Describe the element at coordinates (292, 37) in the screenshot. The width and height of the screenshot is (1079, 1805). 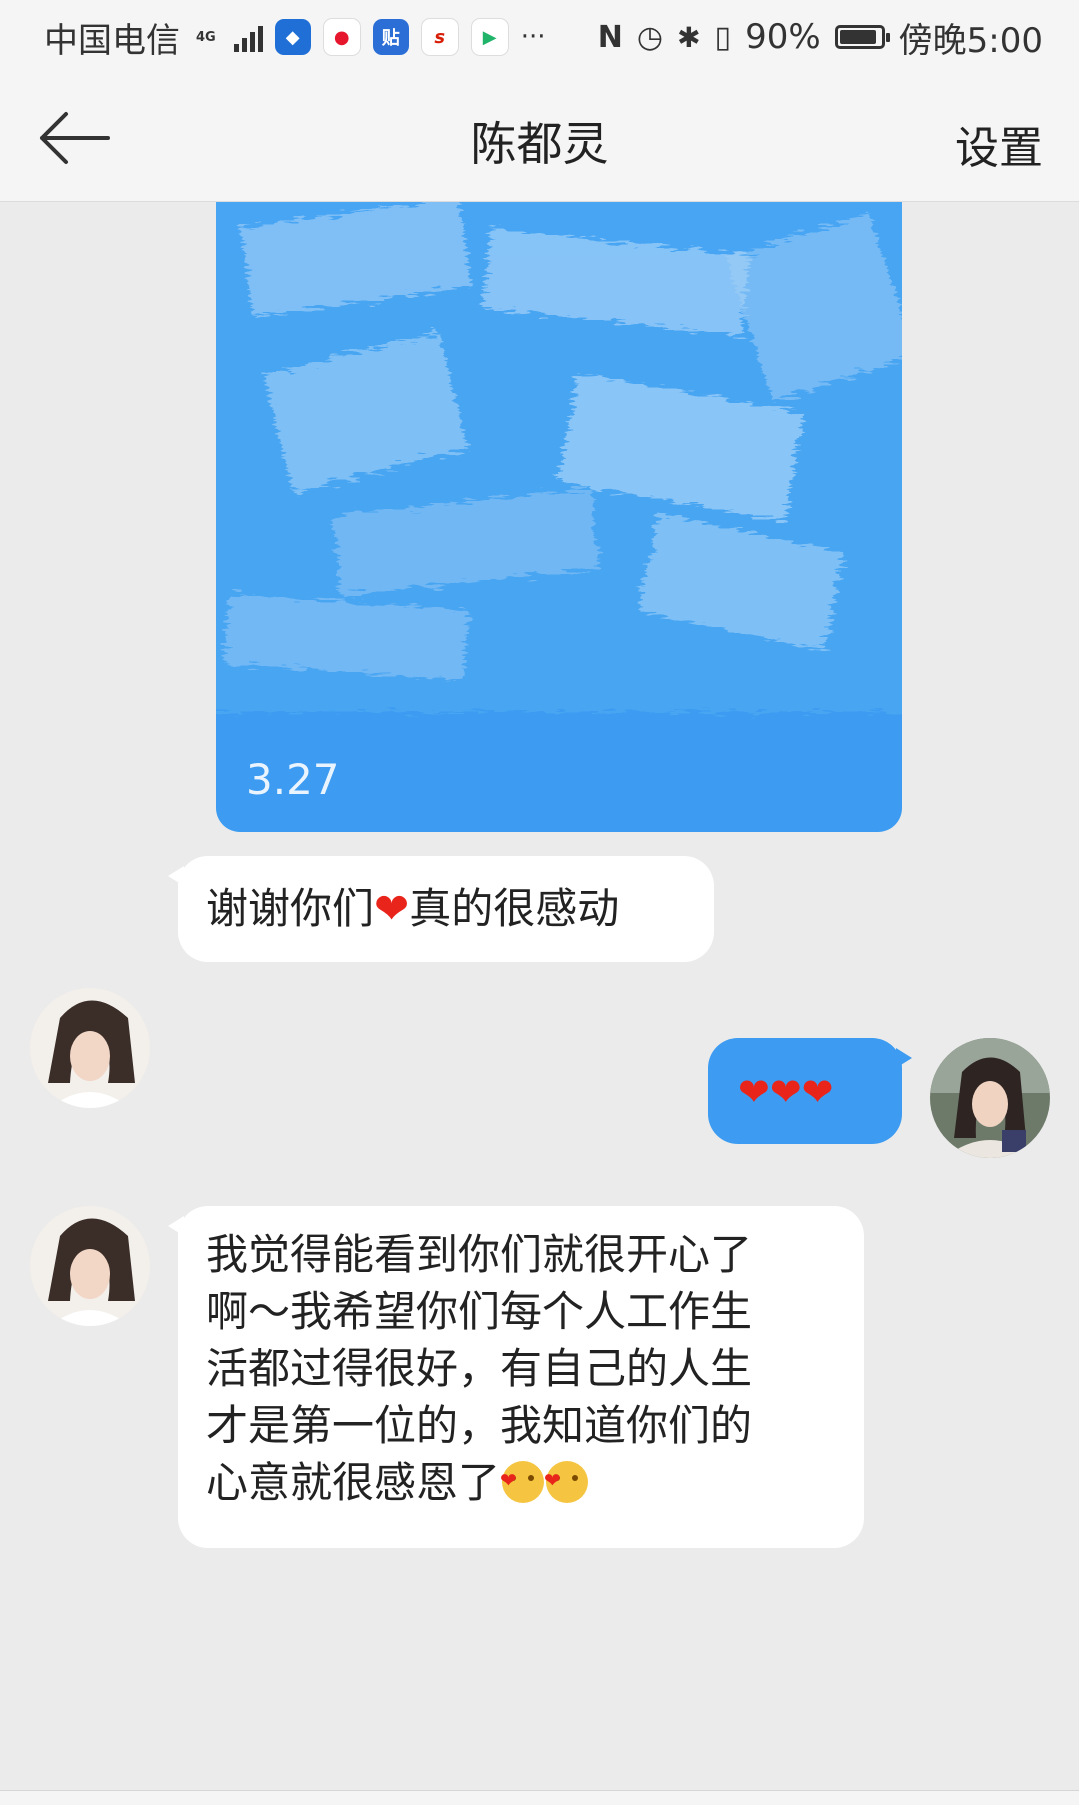
I see `shield-app-icon: ◆` at that location.